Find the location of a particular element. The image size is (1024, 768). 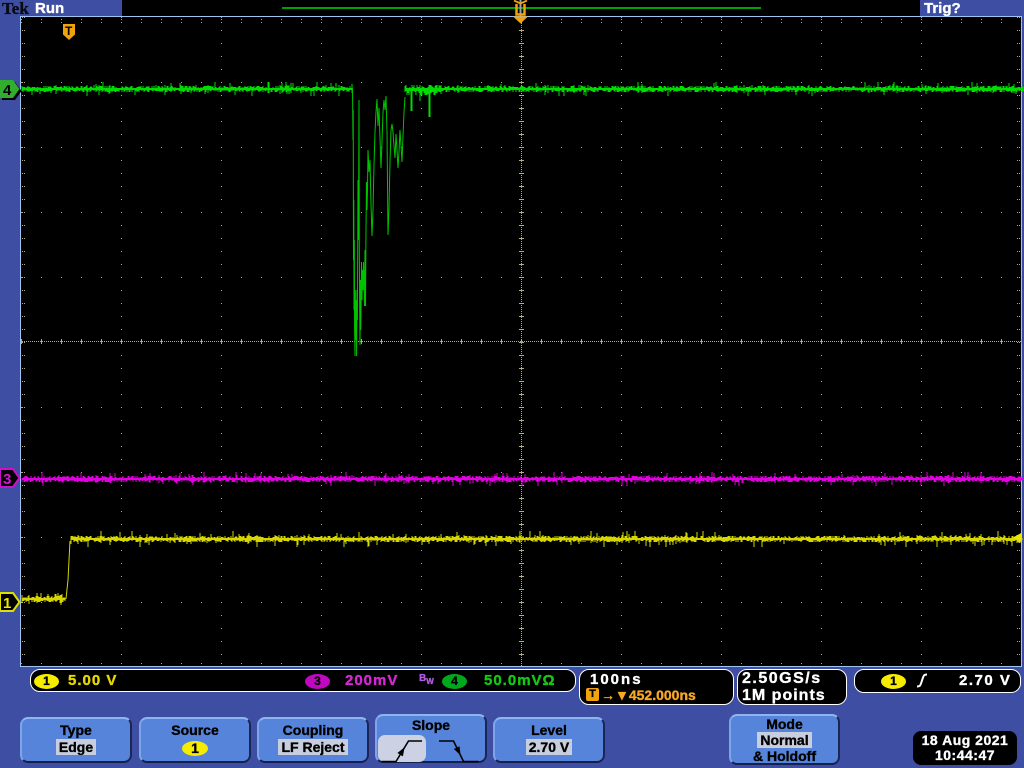

svg-text: T is located at coordinates (69, 31).